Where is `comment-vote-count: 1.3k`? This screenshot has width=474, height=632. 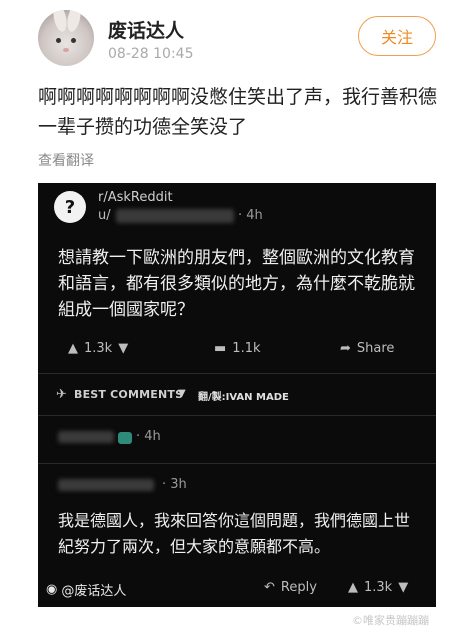
comment-vote-count: 1.3k is located at coordinates (378, 587).